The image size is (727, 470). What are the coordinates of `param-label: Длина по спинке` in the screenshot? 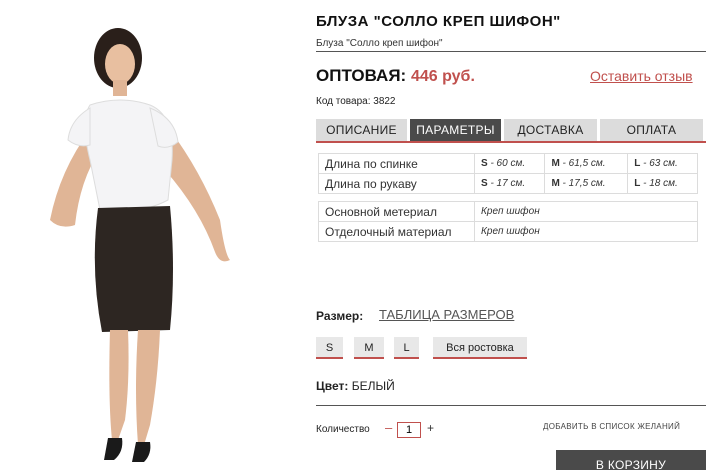 It's located at (396, 163).